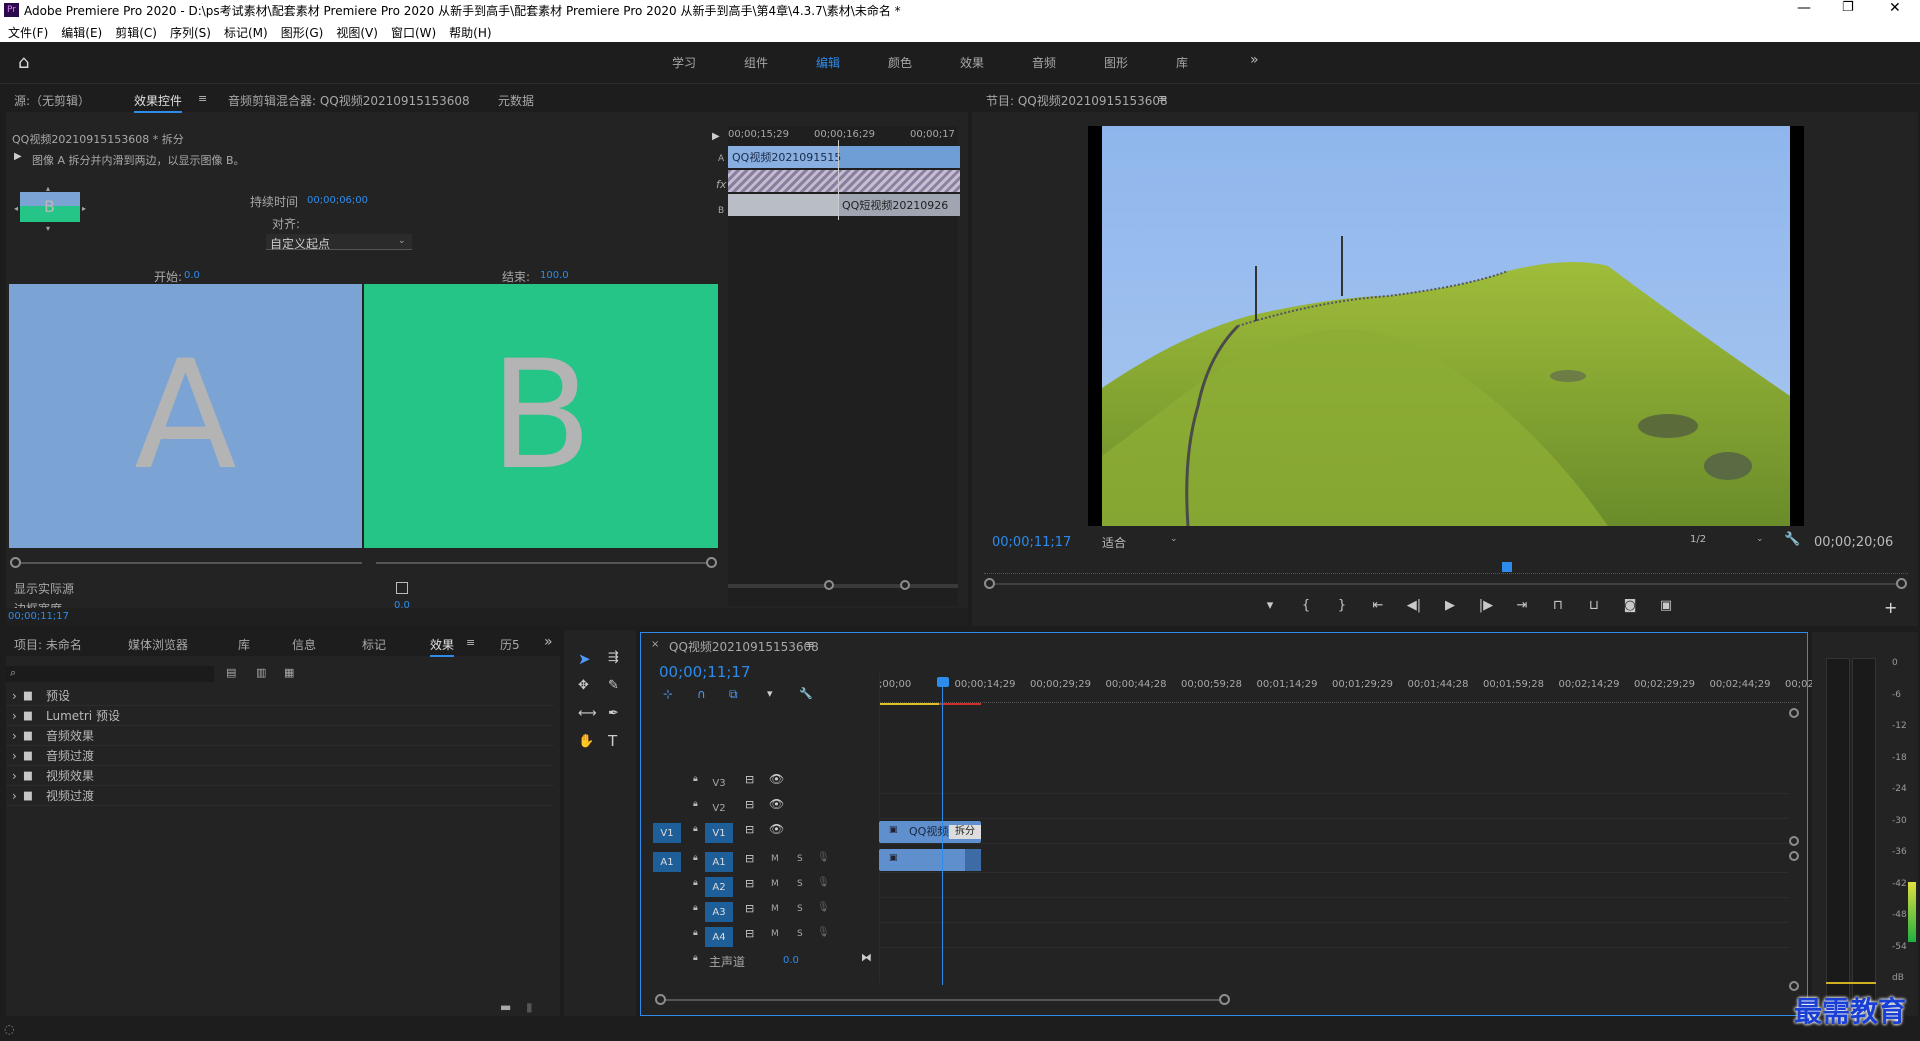  I want to click on effects-folder: › ▆ 音频过渡, so click(280, 756).